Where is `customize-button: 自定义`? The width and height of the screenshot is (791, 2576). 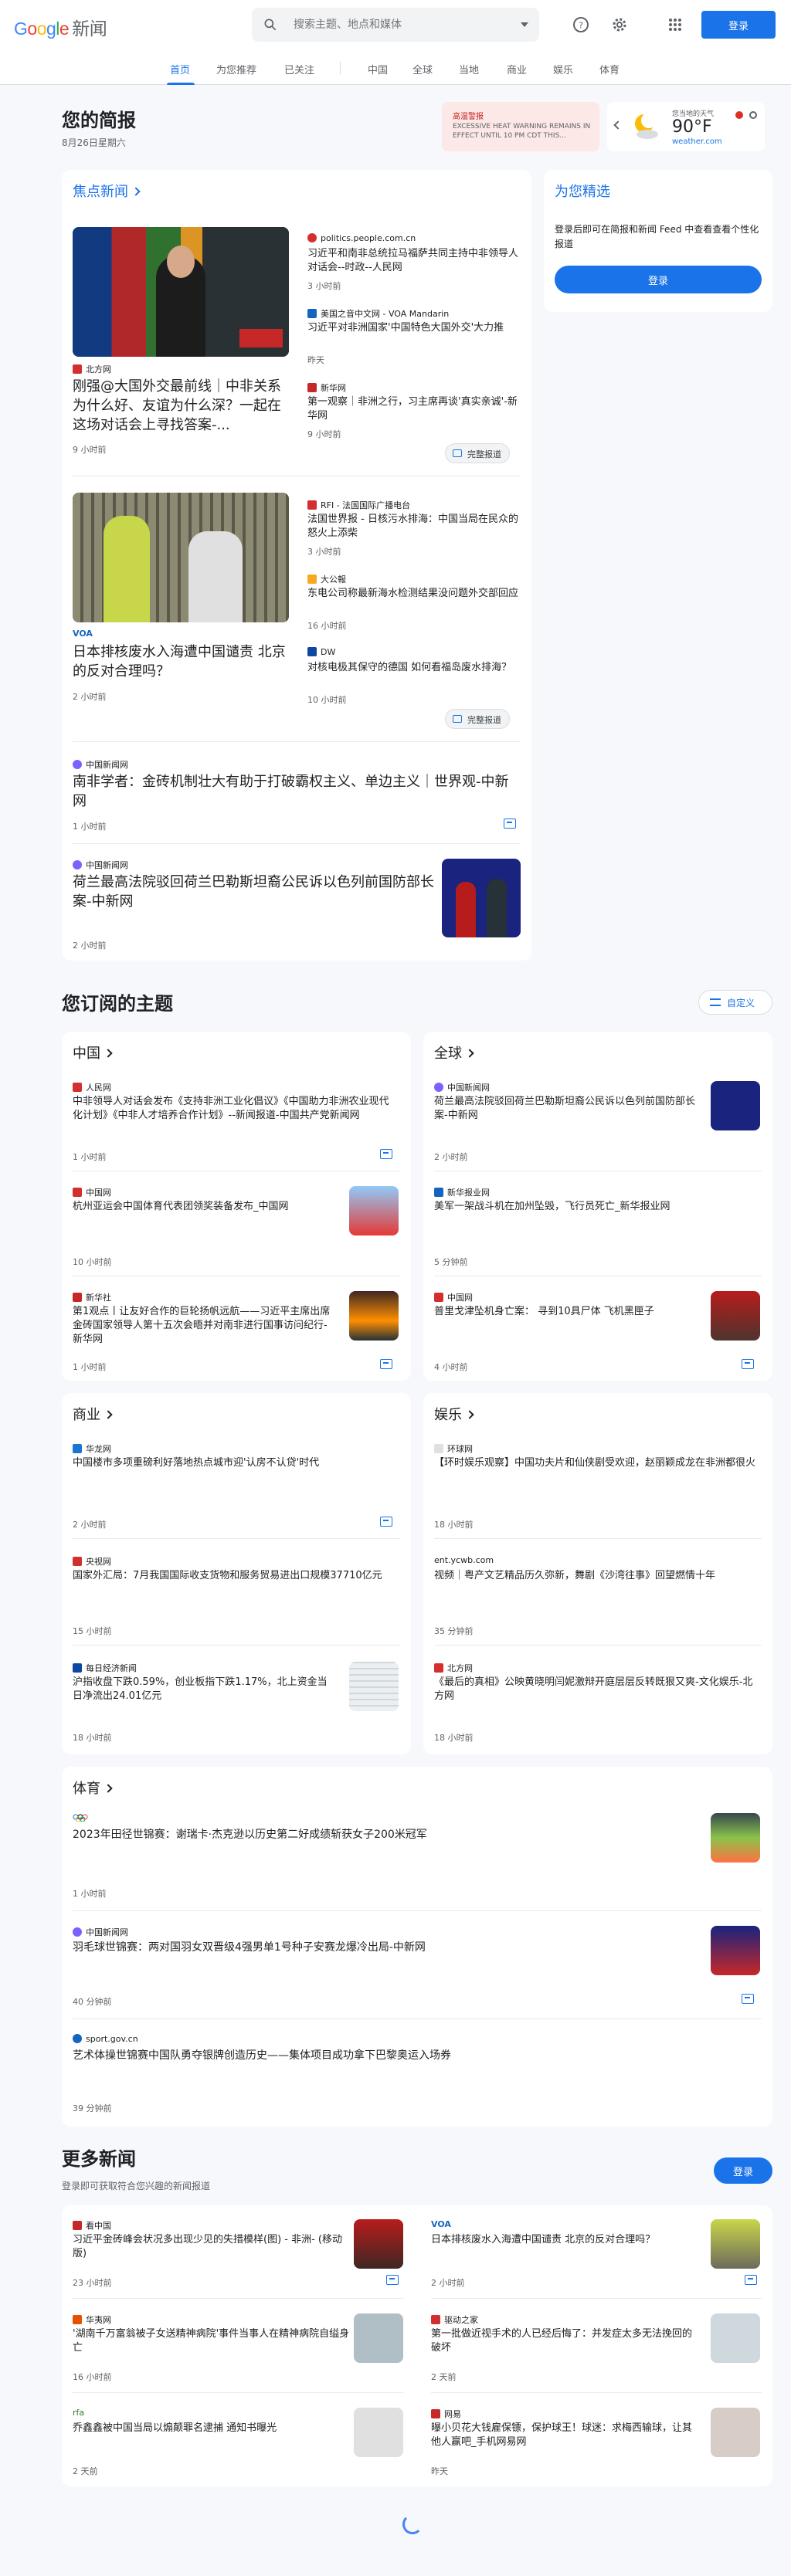 customize-button: 自定义 is located at coordinates (735, 1002).